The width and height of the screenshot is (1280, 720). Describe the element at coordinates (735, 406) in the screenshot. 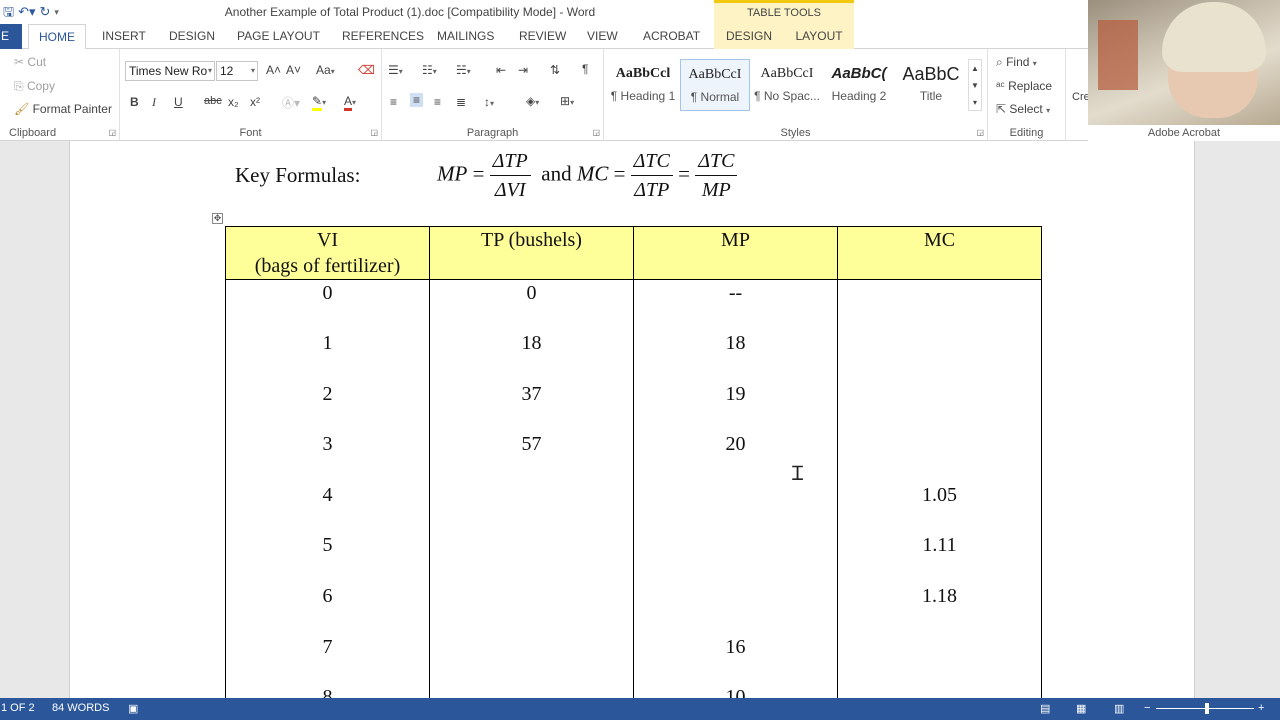

I see `table-cell: 19` at that location.